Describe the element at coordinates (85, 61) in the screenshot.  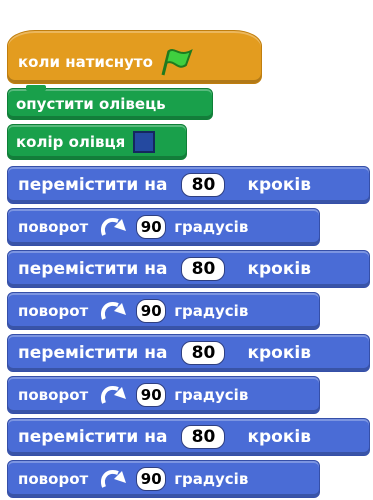
I see `hat-label: коли натиснуто` at that location.